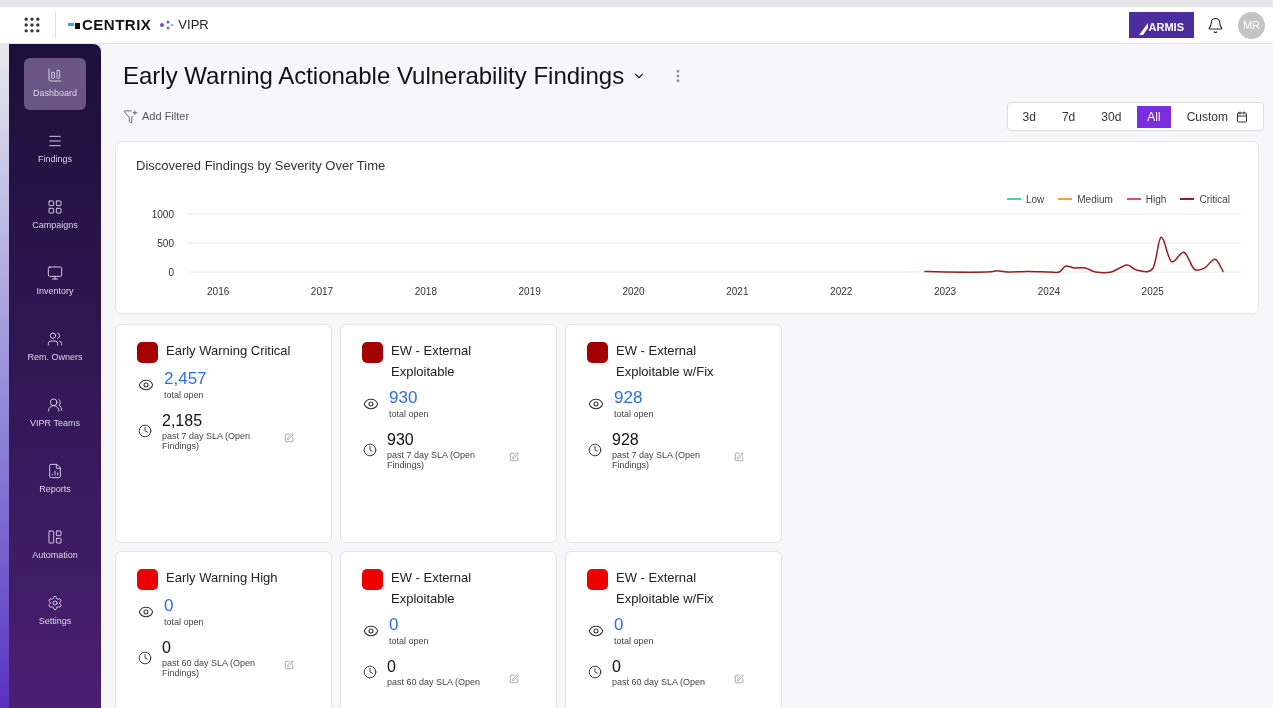 The height and width of the screenshot is (708, 1273). Describe the element at coordinates (1152, 291) in the screenshot. I see `x-tick-label: 2025` at that location.